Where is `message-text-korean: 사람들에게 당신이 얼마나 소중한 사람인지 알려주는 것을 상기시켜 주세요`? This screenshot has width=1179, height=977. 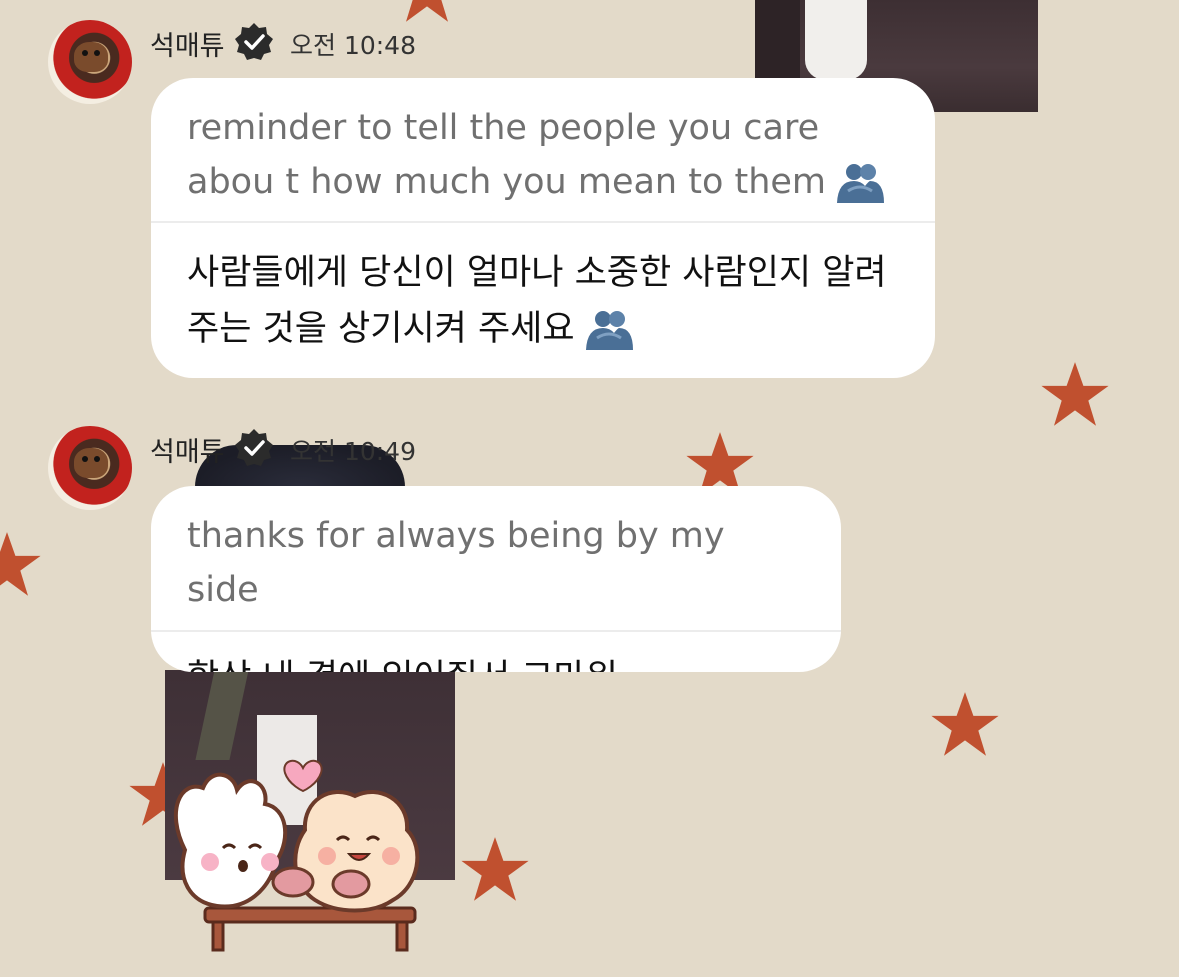 message-text-korean: 사람들에게 당신이 얼마나 소중한 사람인지 알려주는 것을 상기시켜 주세요 is located at coordinates (537, 301).